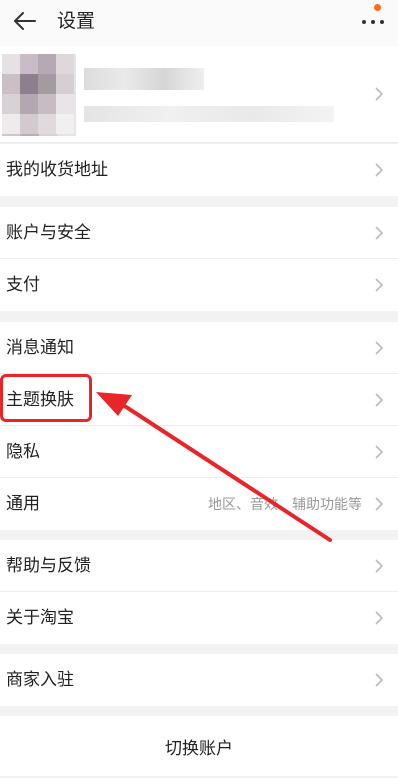 This screenshot has width=398, height=778. What do you see at coordinates (377, 7) in the screenshot?
I see `notification-badge` at bounding box center [377, 7].